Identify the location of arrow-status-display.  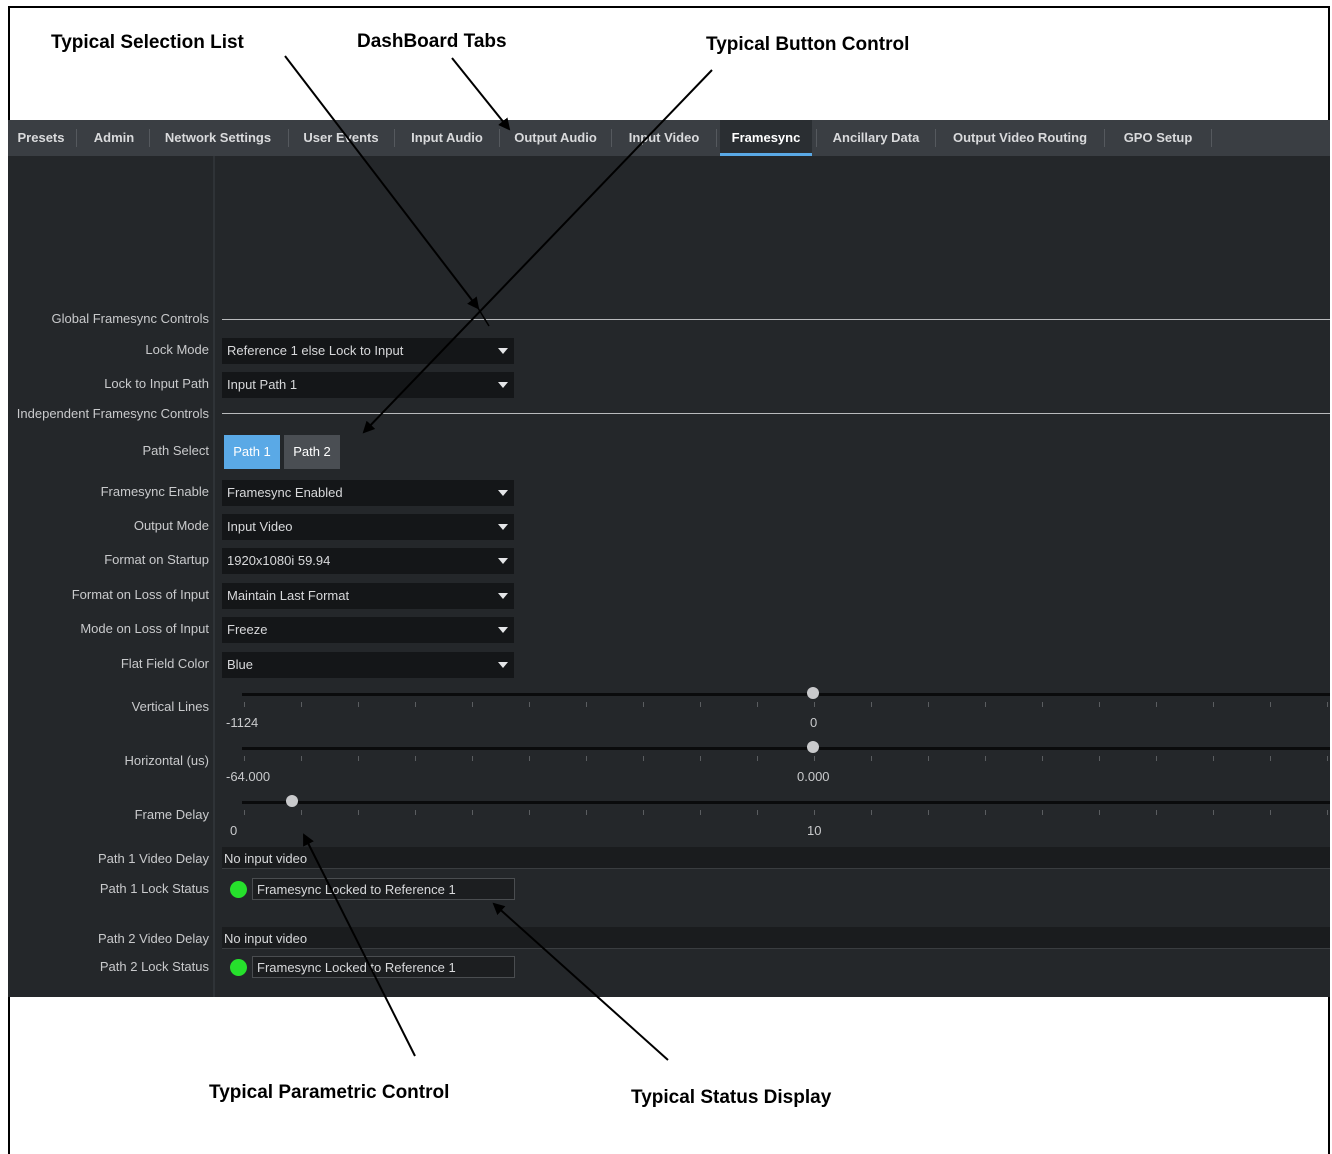
(580, 981).